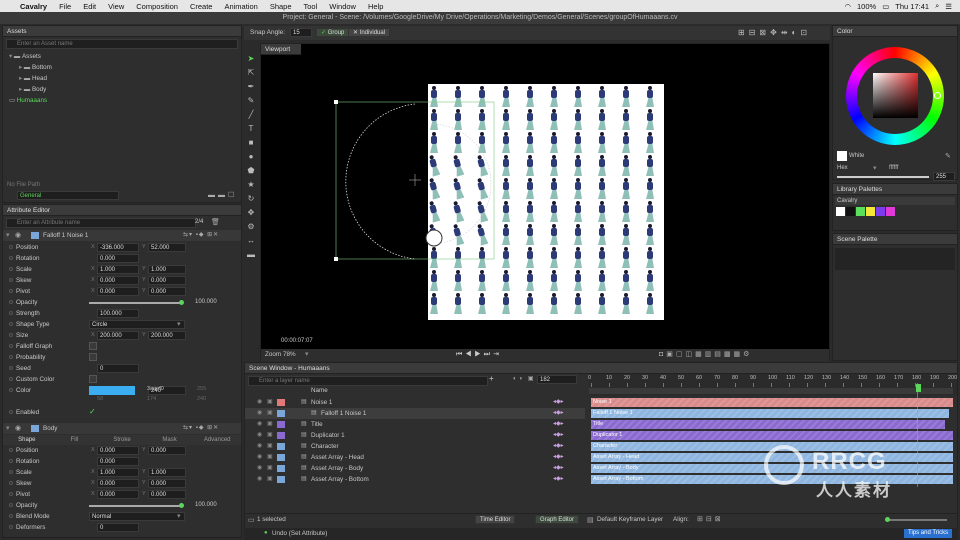 The width and height of the screenshot is (960, 540). I want to click on menu-view: View, so click(116, 6).